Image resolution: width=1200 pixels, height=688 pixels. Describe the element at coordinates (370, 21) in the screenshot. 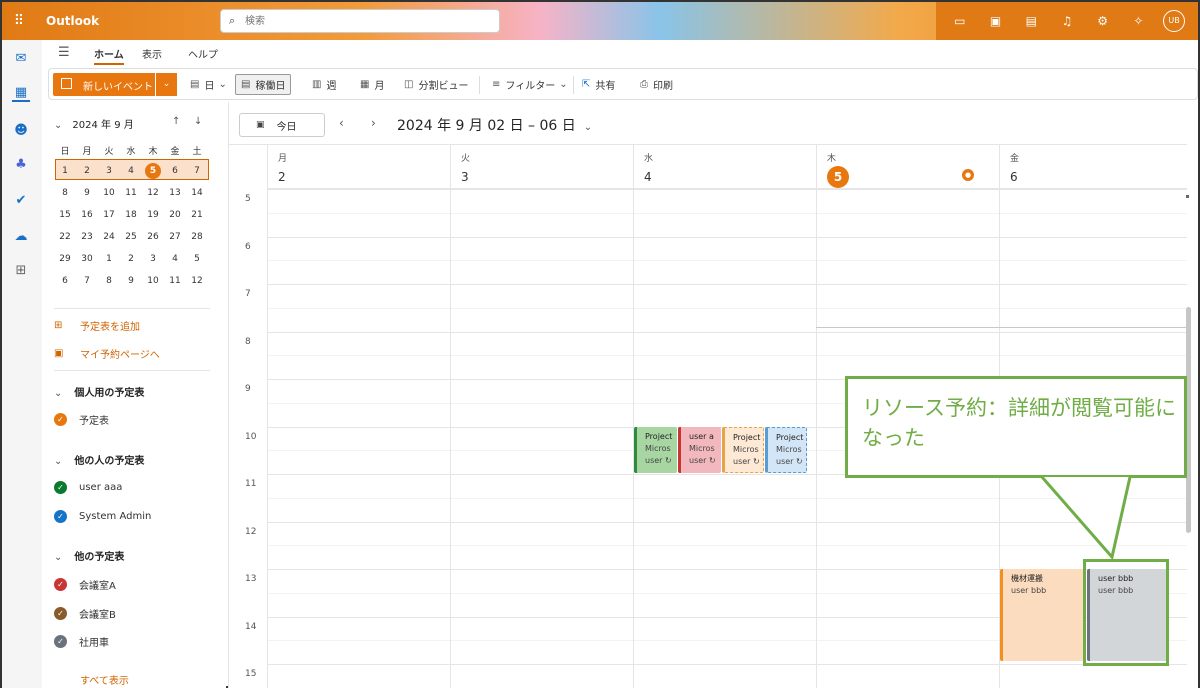

I see `search-input` at that location.